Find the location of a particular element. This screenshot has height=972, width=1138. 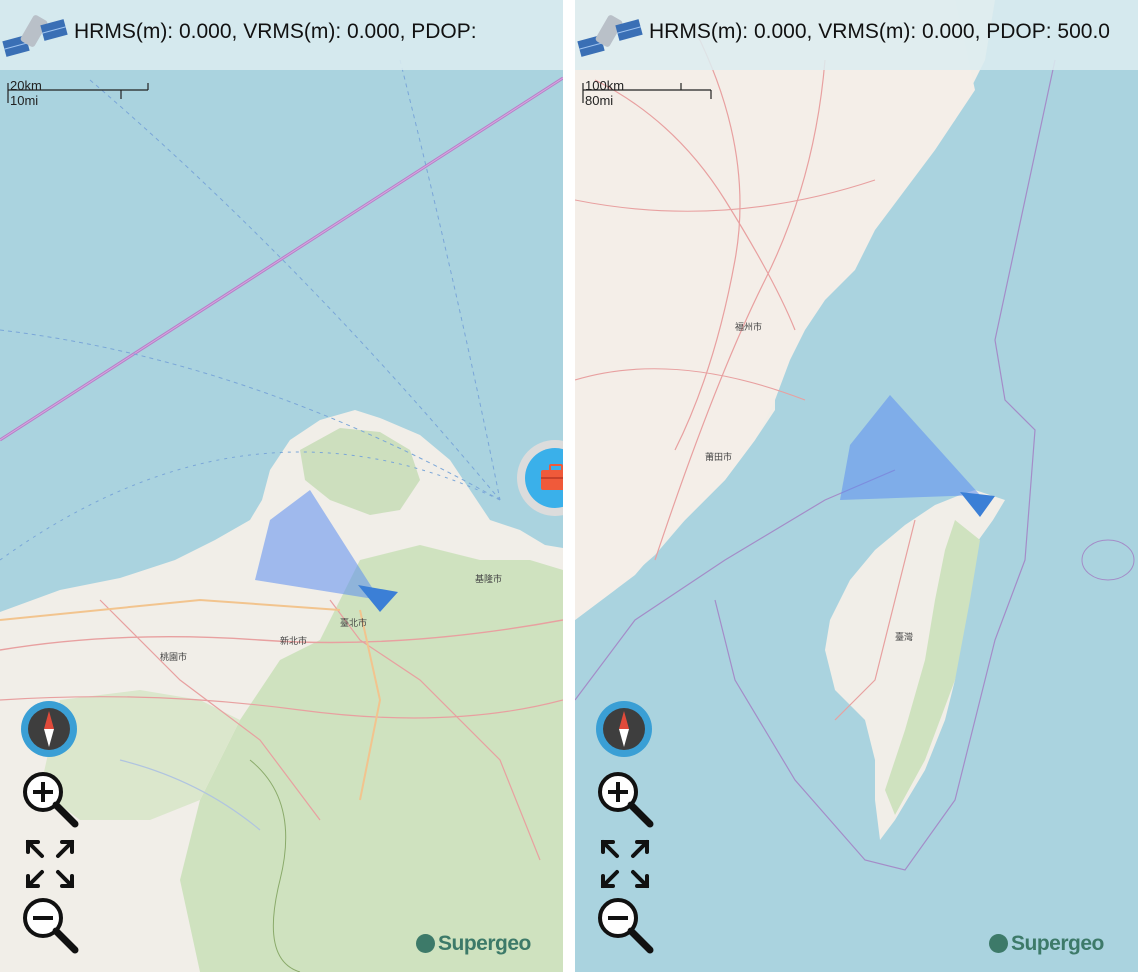

gps-status-bar: HRMS(m): 0.000, VRMS(m): 0.000, PDOP: is located at coordinates (281, 35).